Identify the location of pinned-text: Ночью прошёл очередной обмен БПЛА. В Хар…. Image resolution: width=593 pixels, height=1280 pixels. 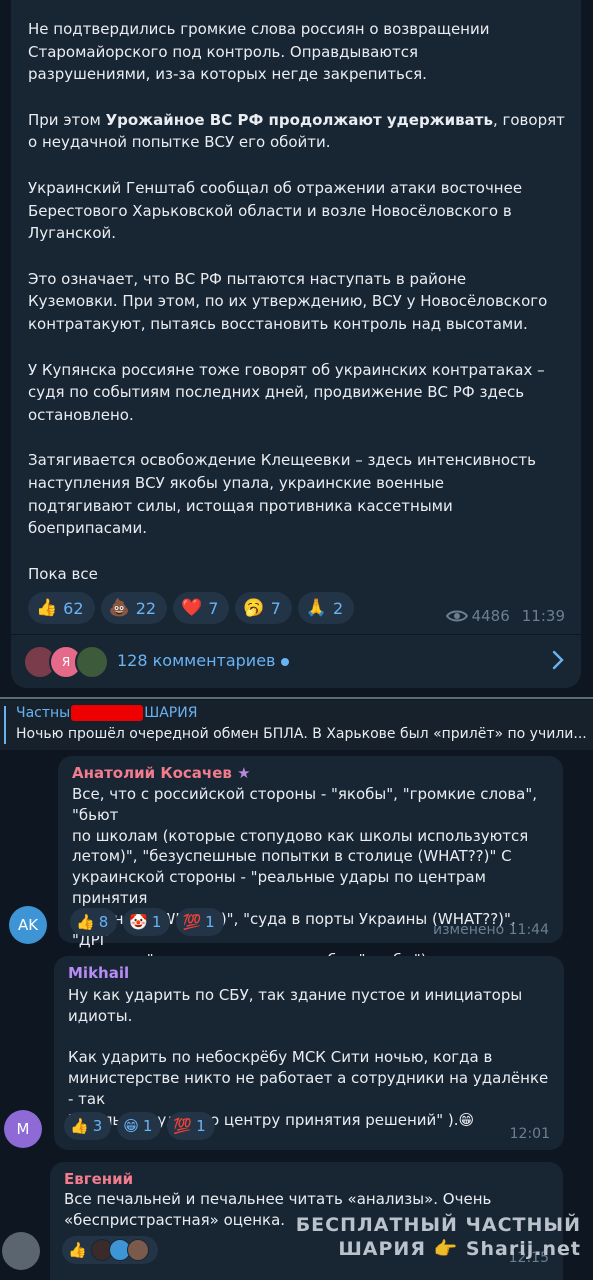
(301, 734).